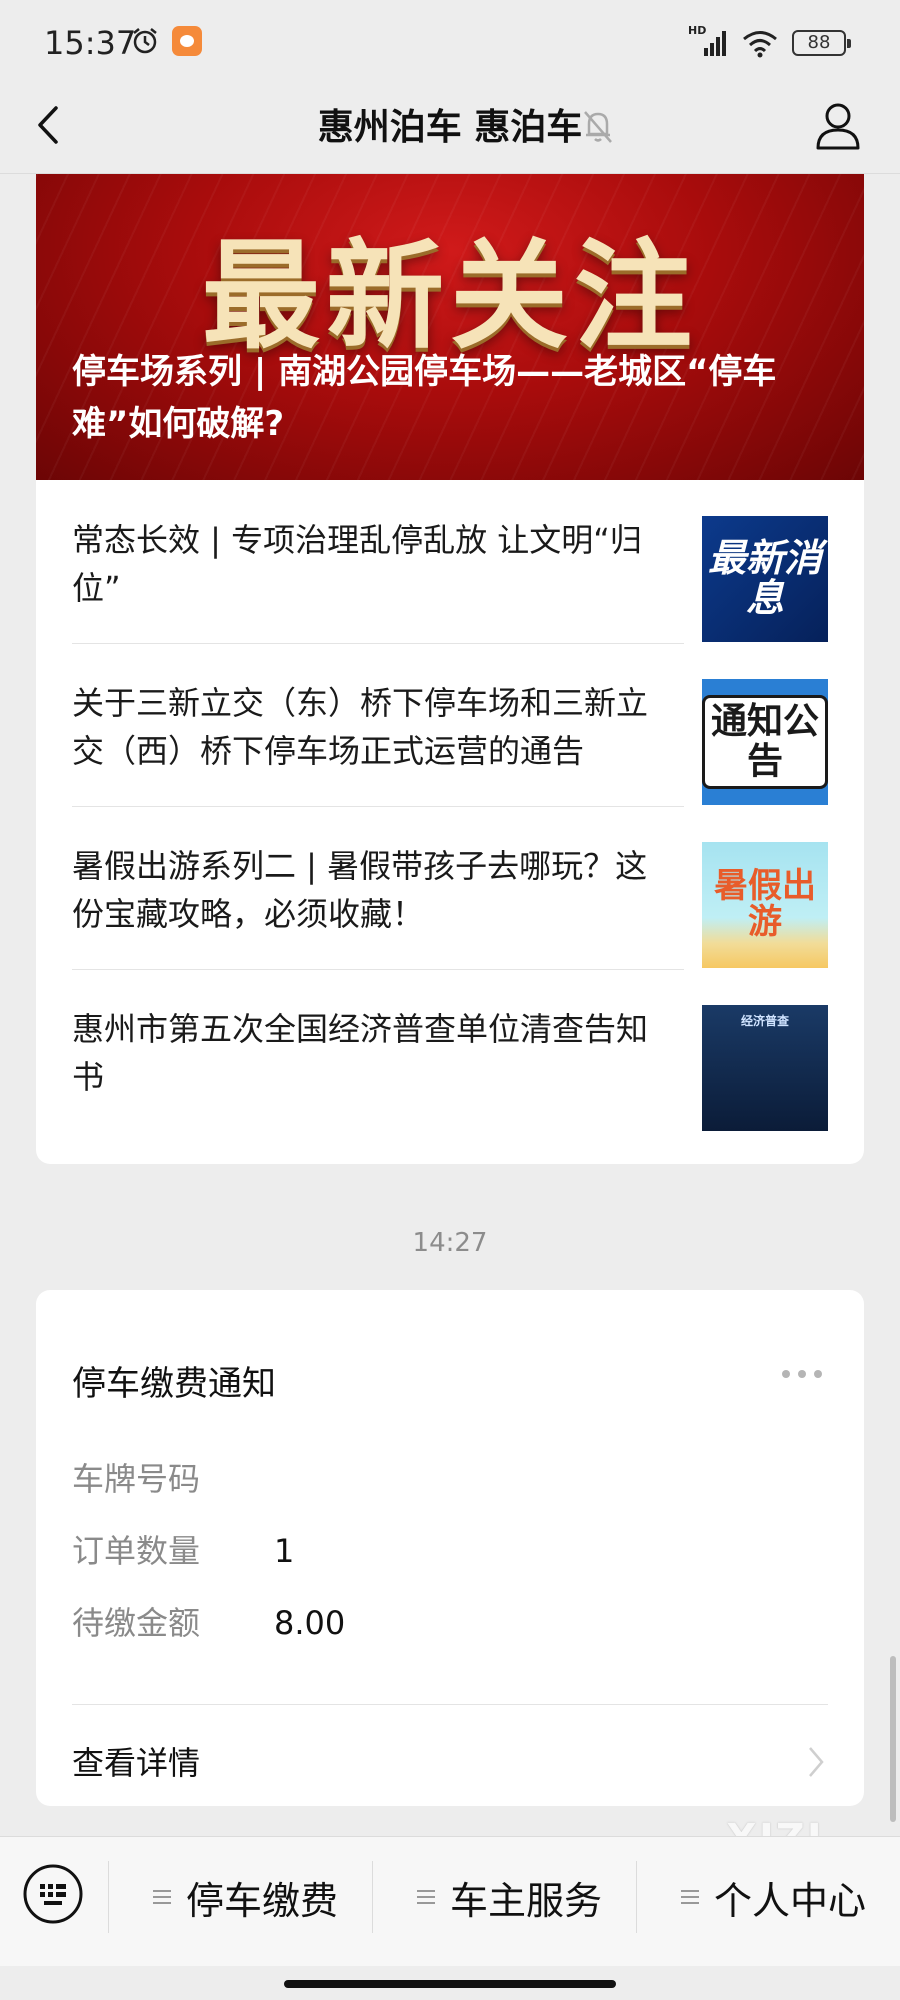 This screenshot has width=900, height=2000. What do you see at coordinates (90, 43) in the screenshot?
I see `status-time: 15:37` at bounding box center [90, 43].